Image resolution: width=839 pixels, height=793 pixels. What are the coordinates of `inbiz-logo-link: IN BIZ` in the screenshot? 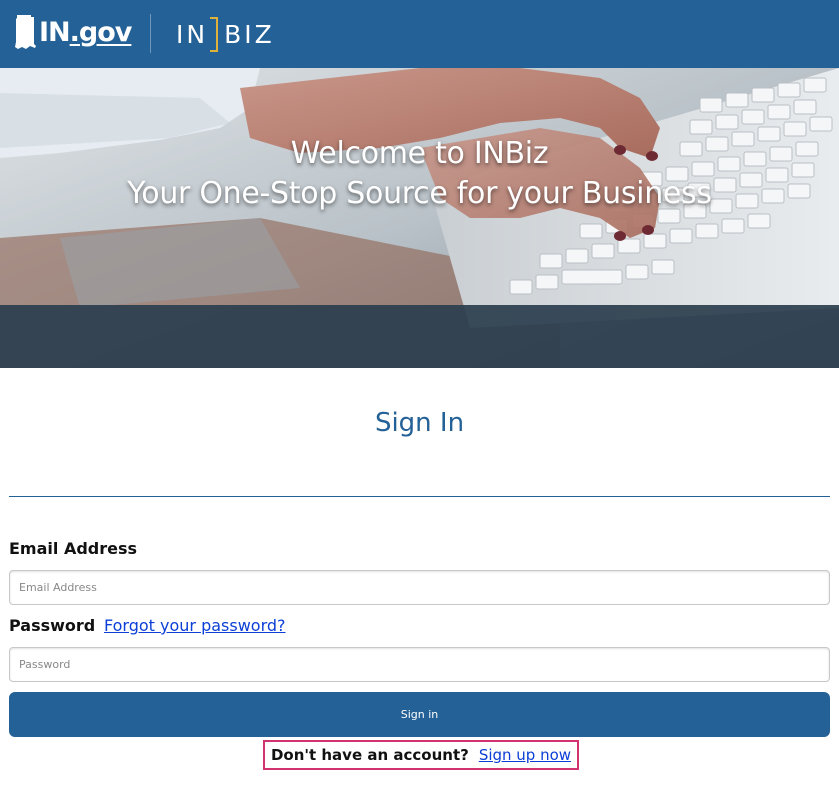 It's located at (225, 34).